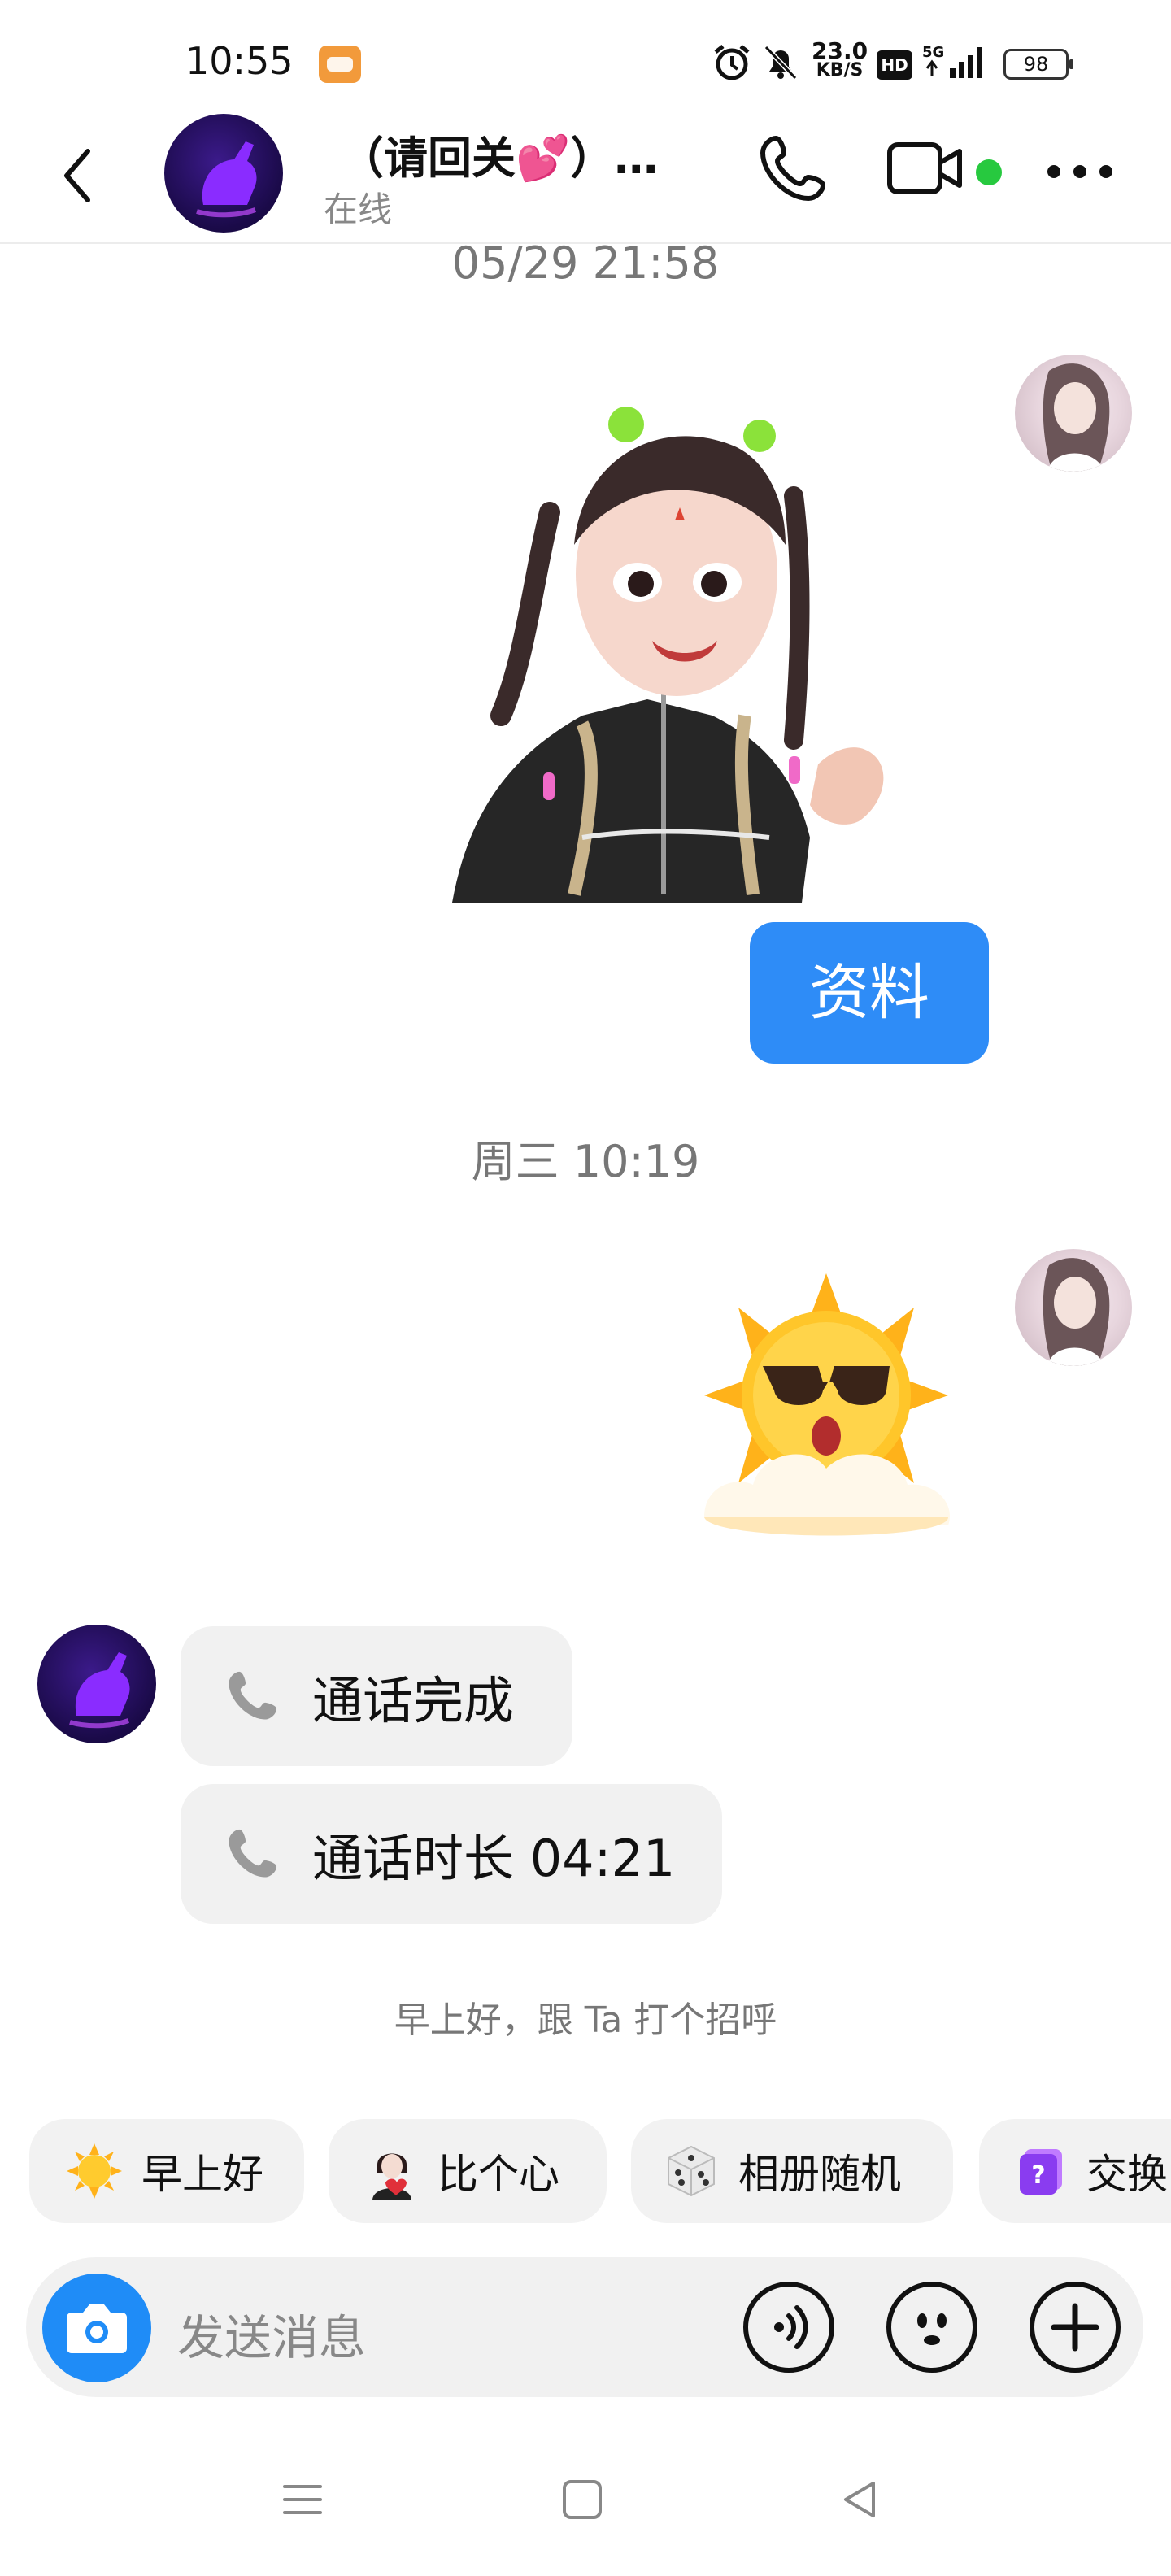 Image resolution: width=1171 pixels, height=2576 pixels. What do you see at coordinates (691, 2171) in the screenshot?
I see `dice-icon` at bounding box center [691, 2171].